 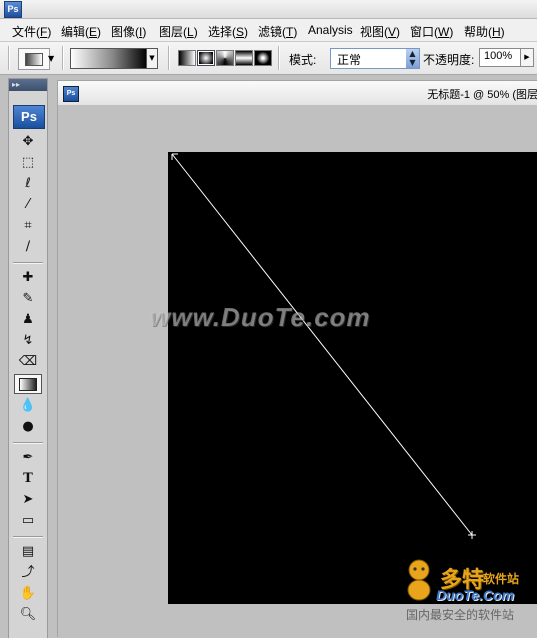 I want to click on brand-domain: DuoTe.Com, so click(x=475, y=595).